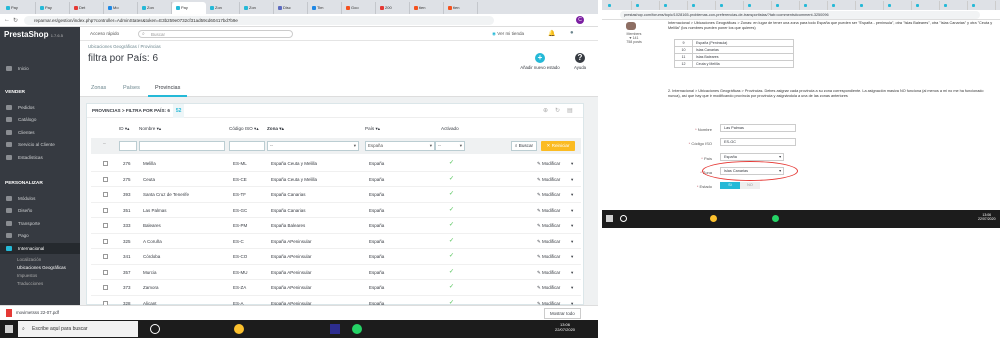  What do you see at coordinates (450, 146) in the screenshot?
I see `filter-active-select: -- ▾` at bounding box center [450, 146].